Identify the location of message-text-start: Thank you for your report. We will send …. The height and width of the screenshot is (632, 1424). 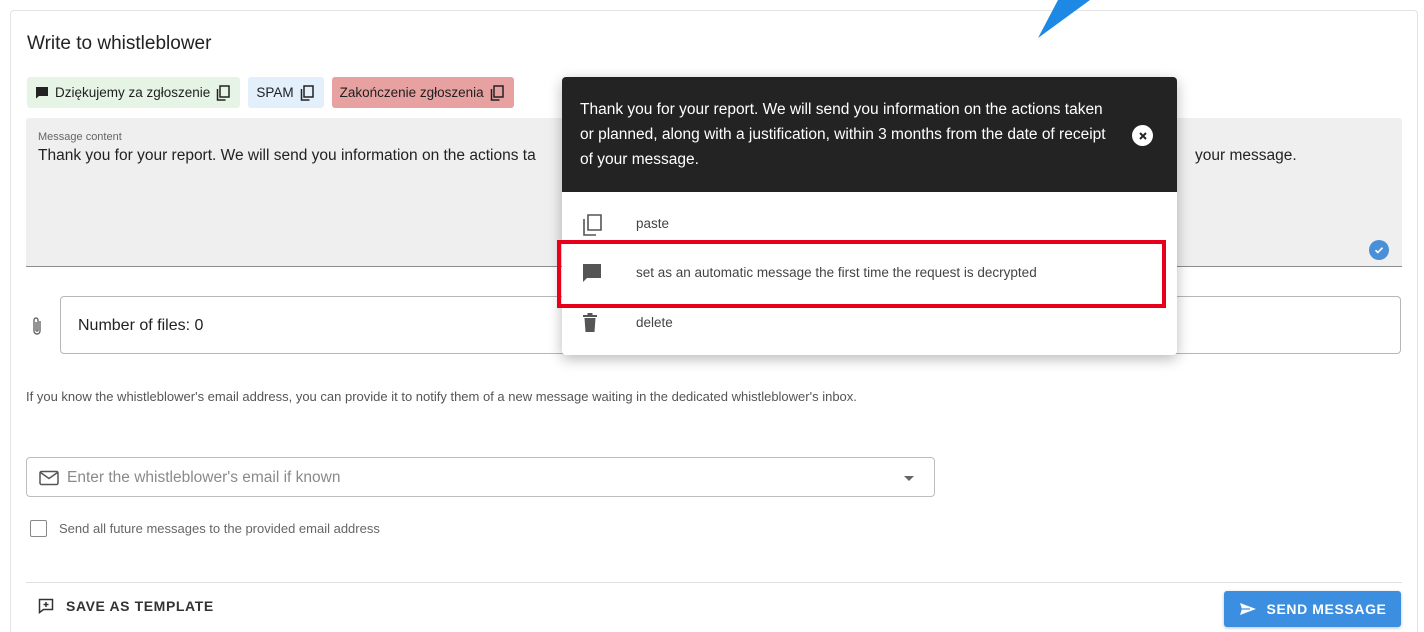
(287, 155).